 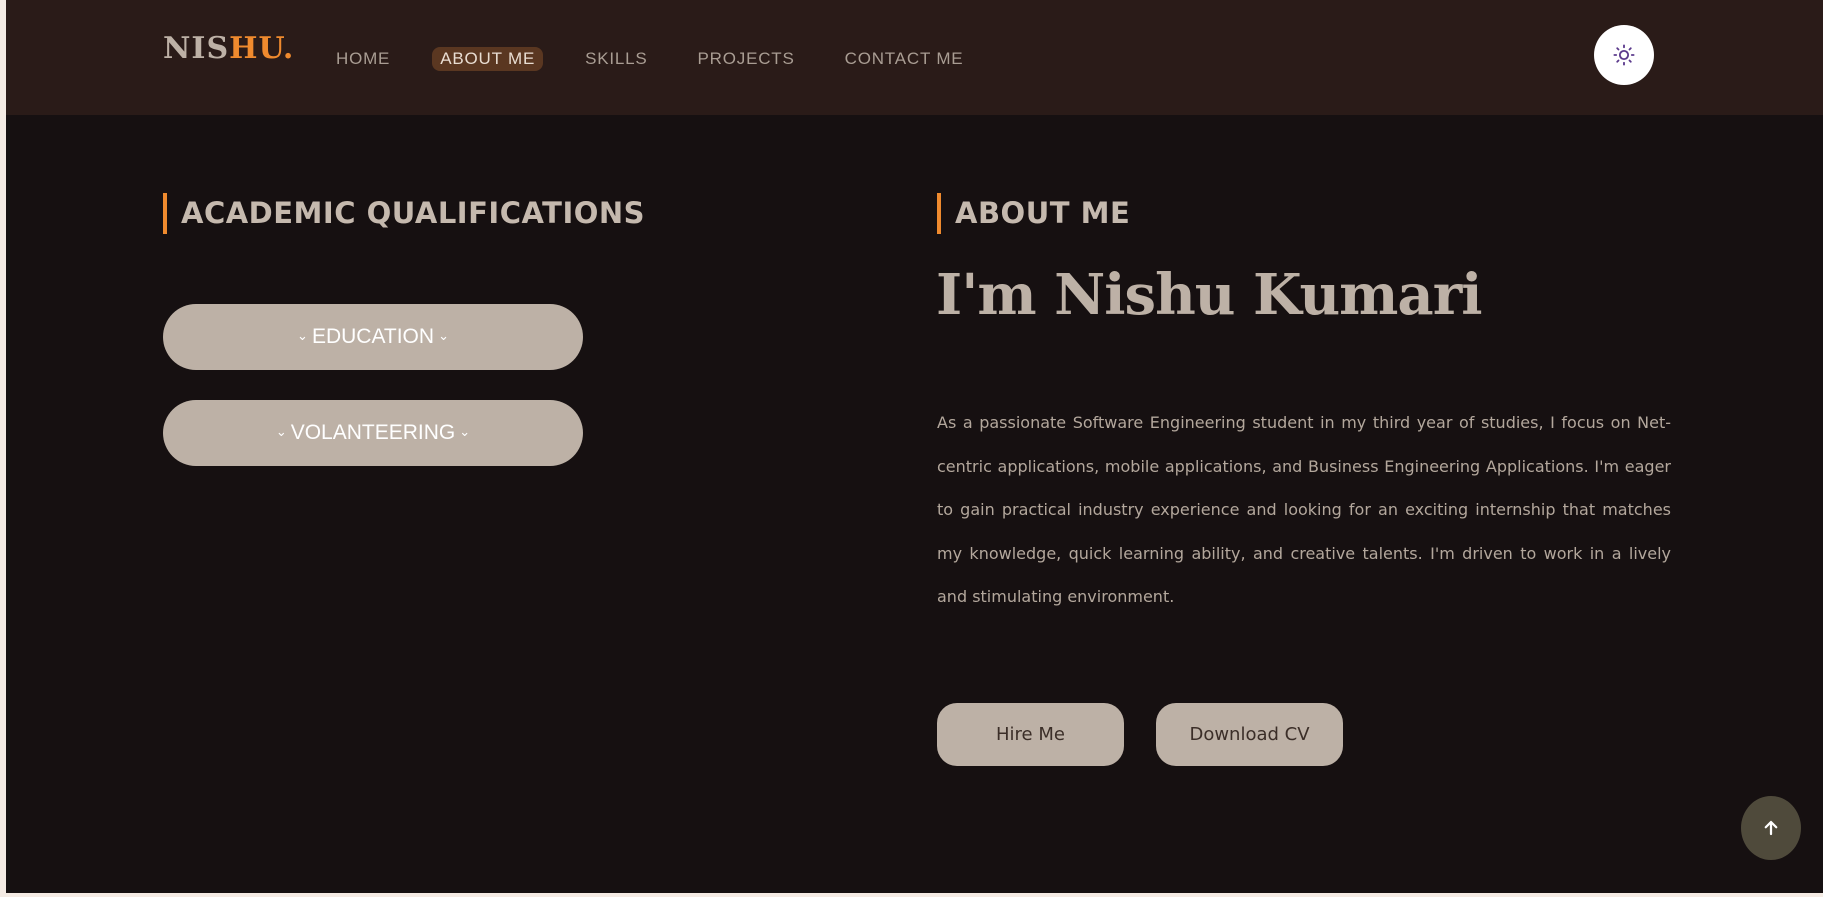 What do you see at coordinates (904, 59) in the screenshot?
I see `nav-contact-me: CONTACT ME` at bounding box center [904, 59].